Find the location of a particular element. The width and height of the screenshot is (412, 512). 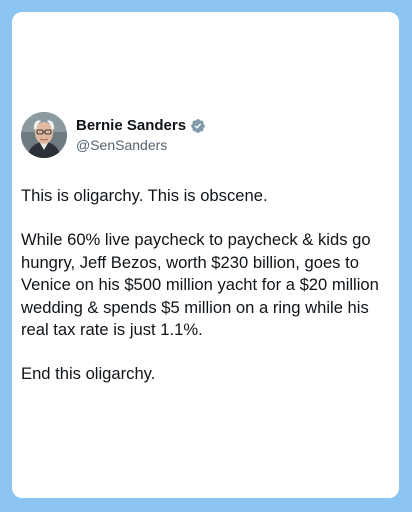

author-display-name: Bernie Sanders is located at coordinates (131, 126).